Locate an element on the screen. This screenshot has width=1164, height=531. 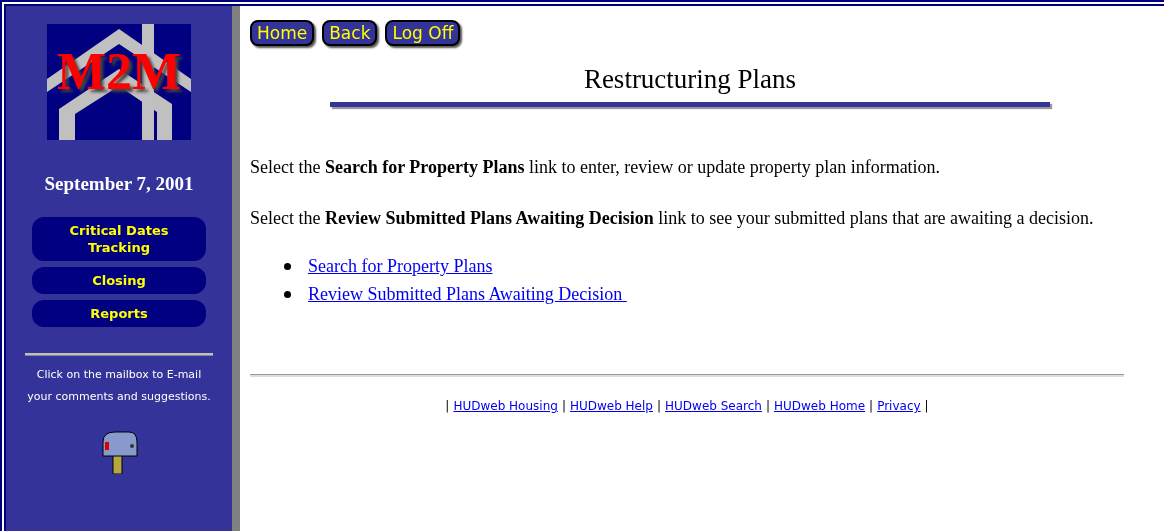
toolbar-button: Back is located at coordinates (350, 33).